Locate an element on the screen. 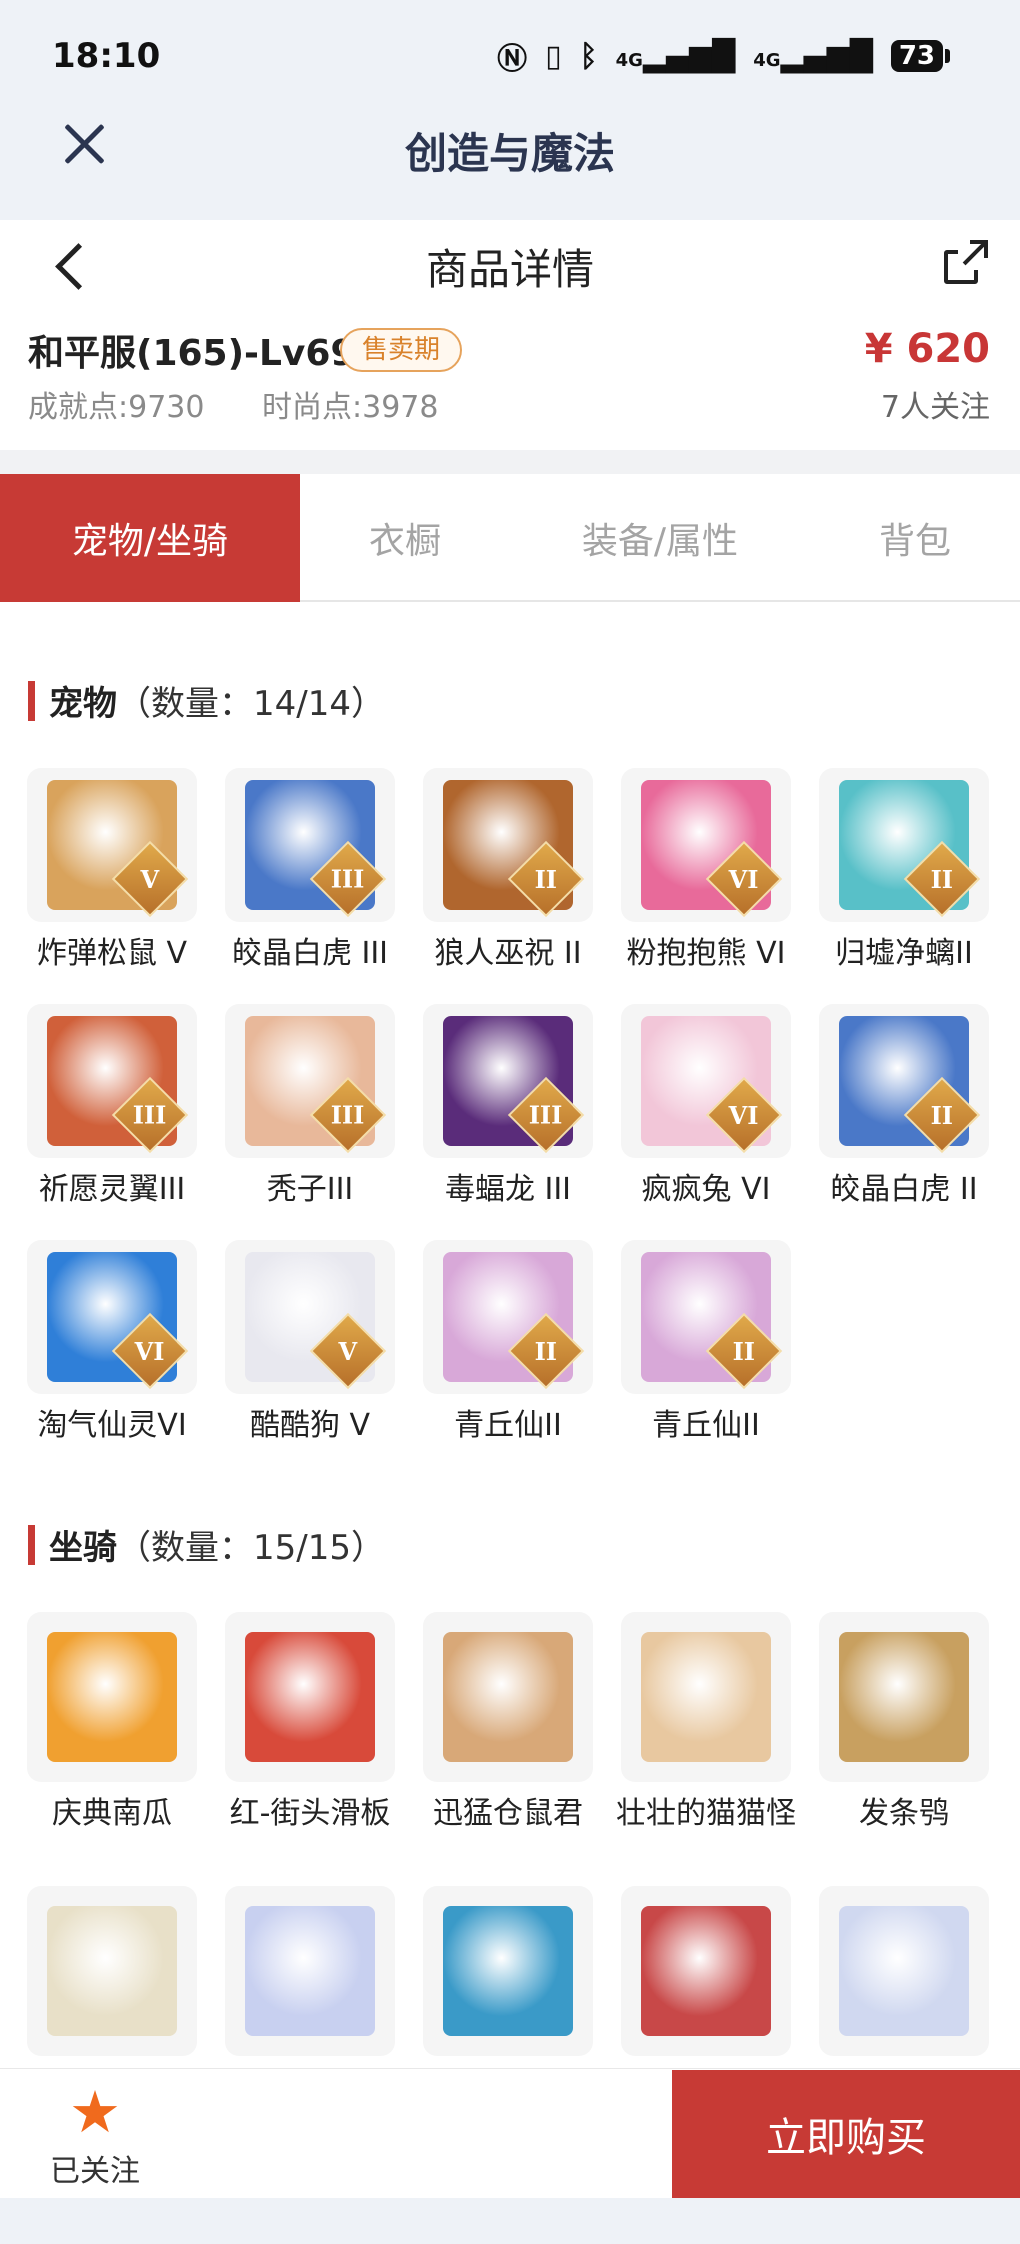  item-name: 毒蝠龙 III is located at coordinates (508, 1189).